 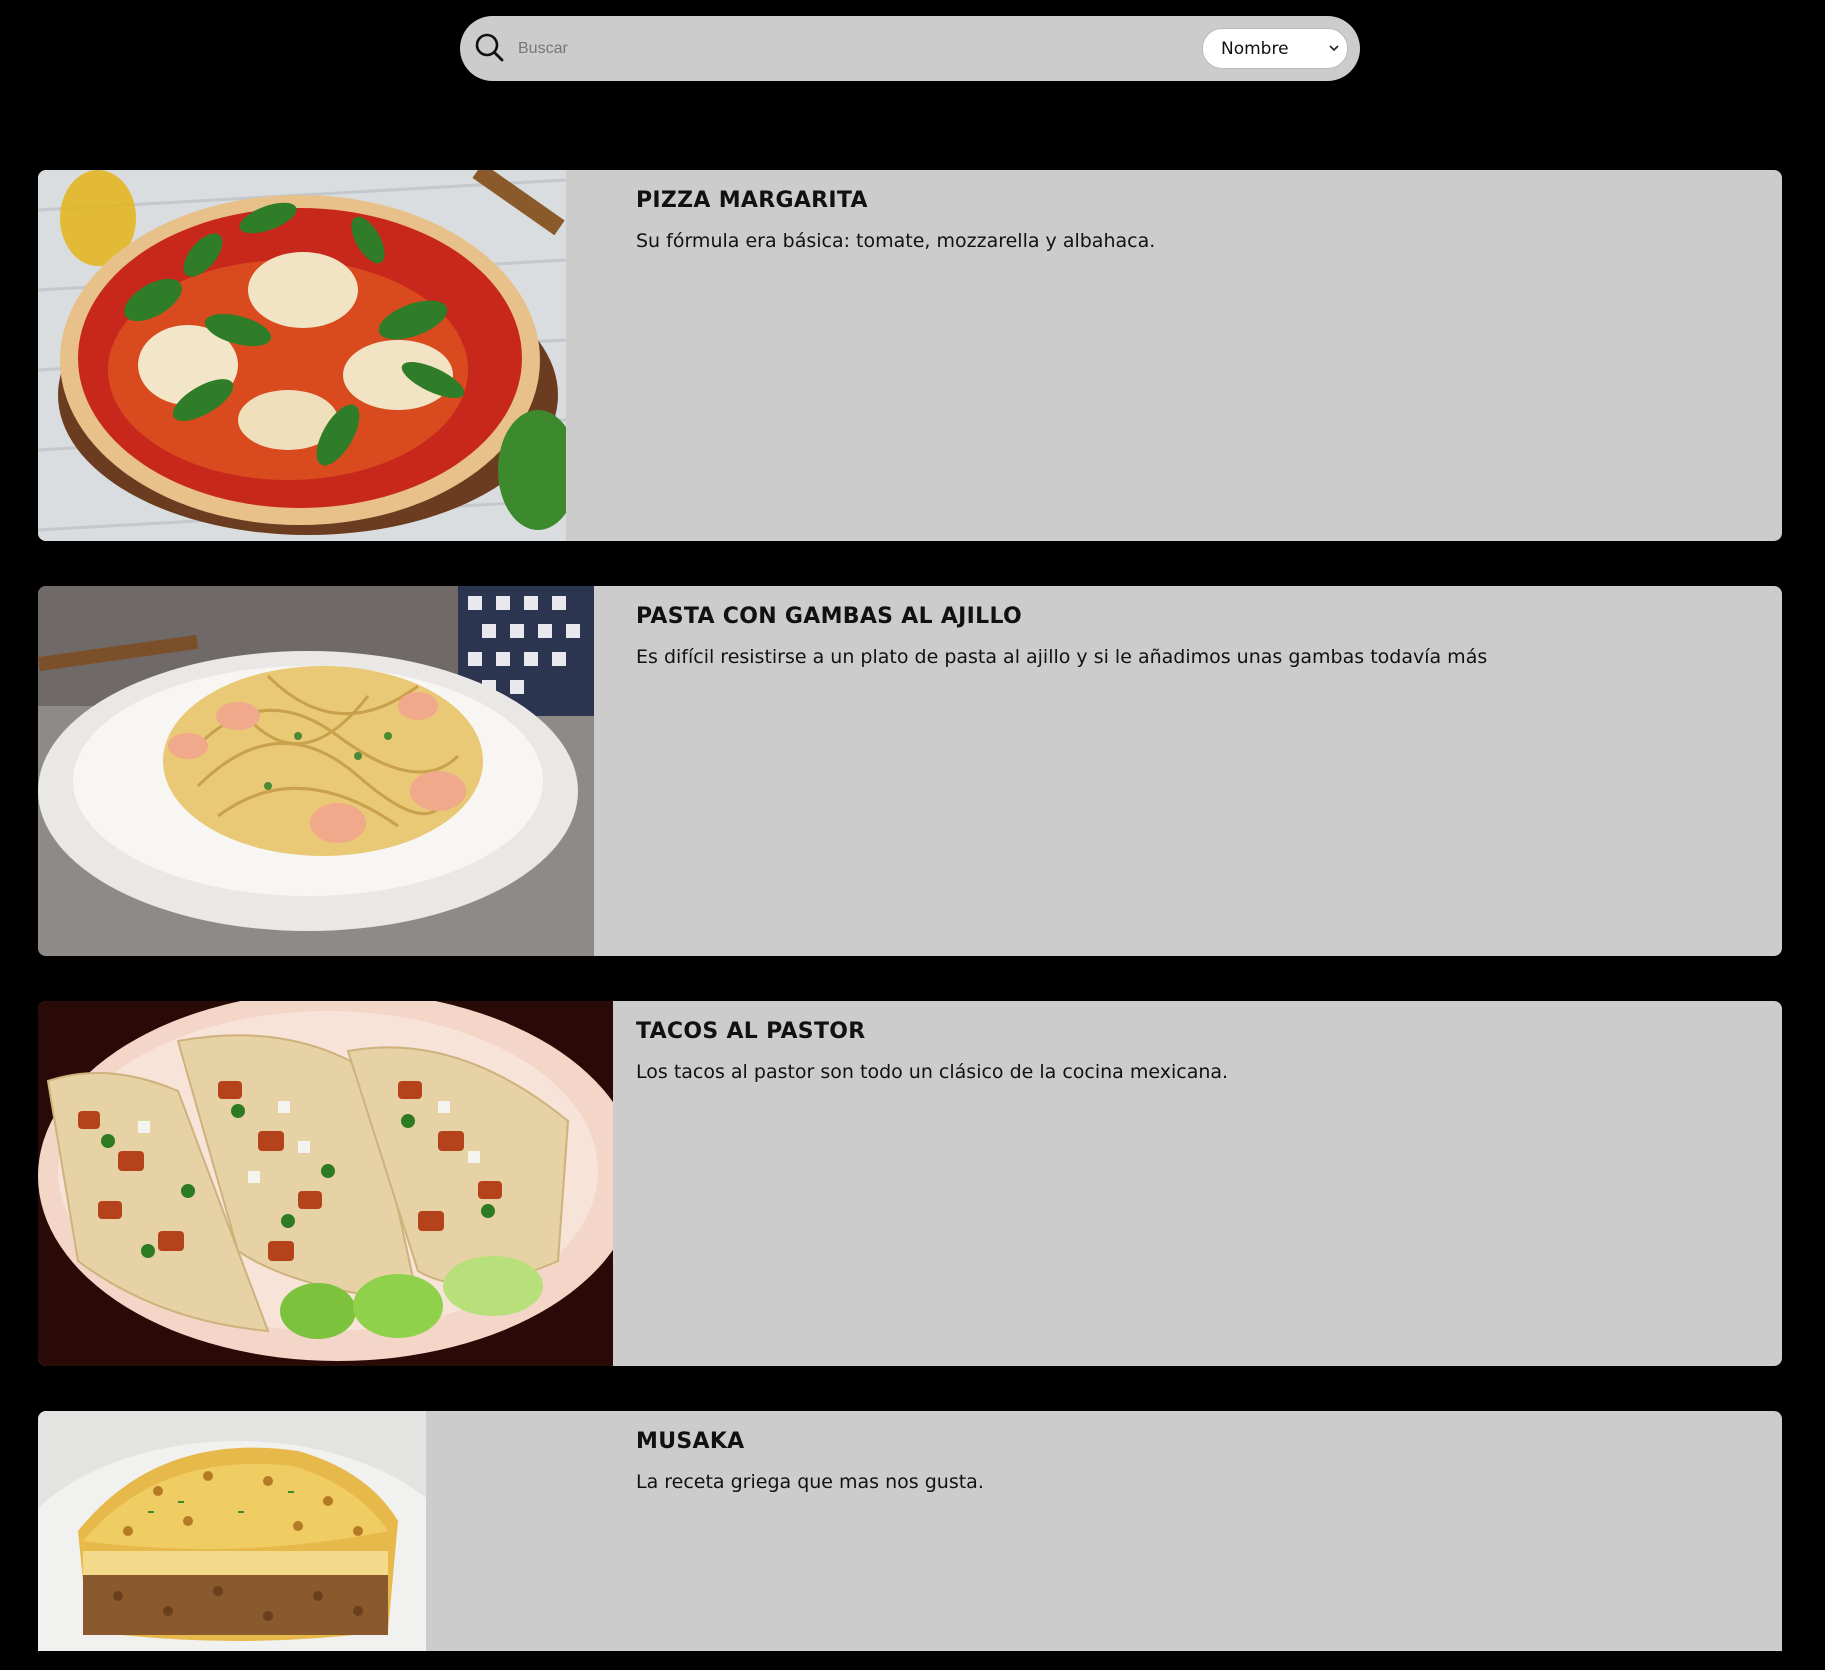 I want to click on recipe-image-musaka, so click(x=232, y=1531).